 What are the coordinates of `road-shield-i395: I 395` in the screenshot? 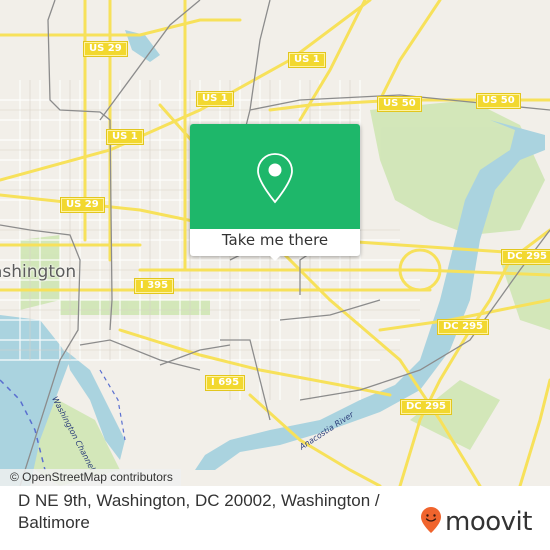 It's located at (154, 286).